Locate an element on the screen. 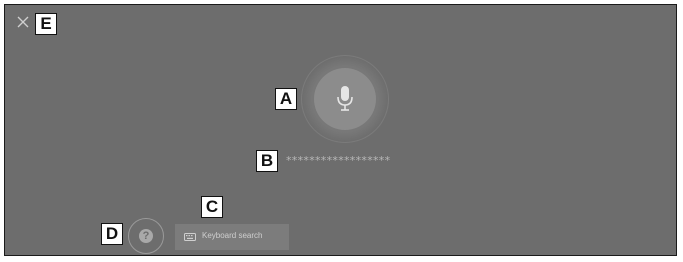 The width and height of the screenshot is (683, 262). callout-label-c: C is located at coordinates (212, 207).